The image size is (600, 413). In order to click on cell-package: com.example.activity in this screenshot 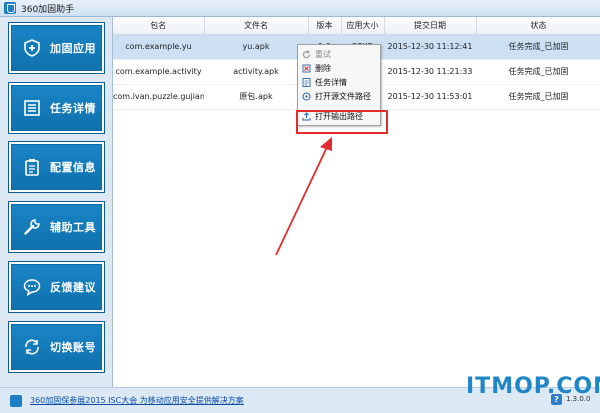, I will do `click(158, 72)`.